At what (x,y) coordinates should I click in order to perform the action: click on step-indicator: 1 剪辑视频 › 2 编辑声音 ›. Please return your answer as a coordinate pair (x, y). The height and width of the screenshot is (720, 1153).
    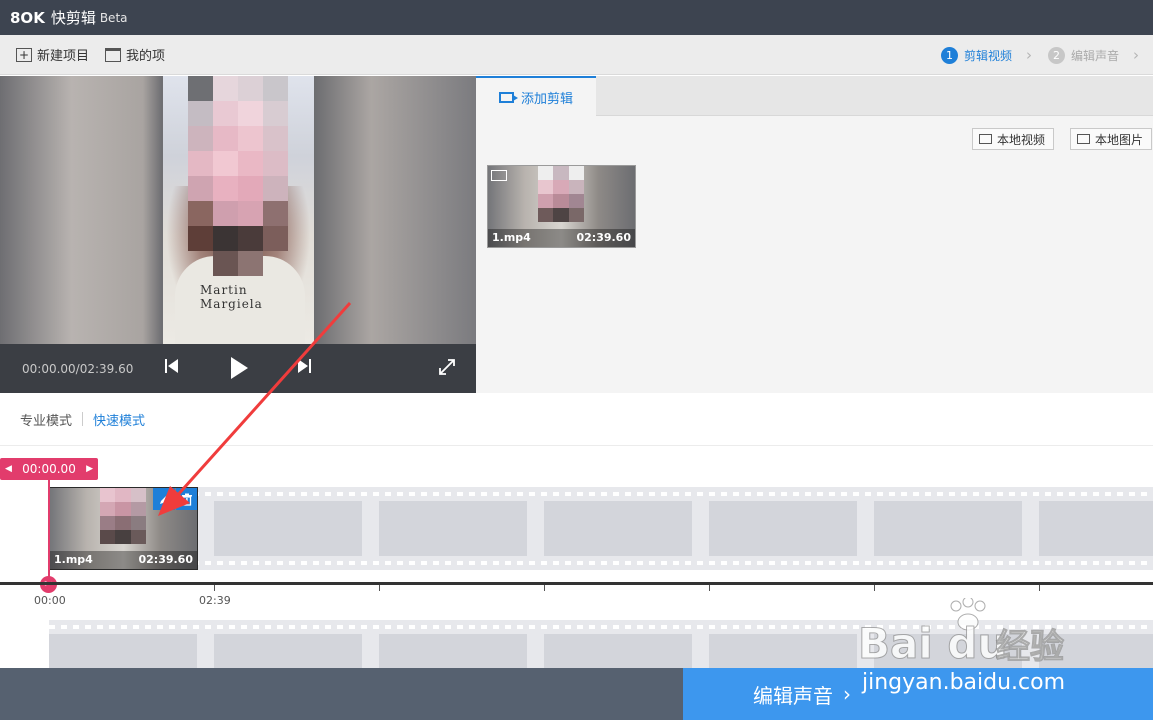
    Looking at the image, I should click on (1036, 55).